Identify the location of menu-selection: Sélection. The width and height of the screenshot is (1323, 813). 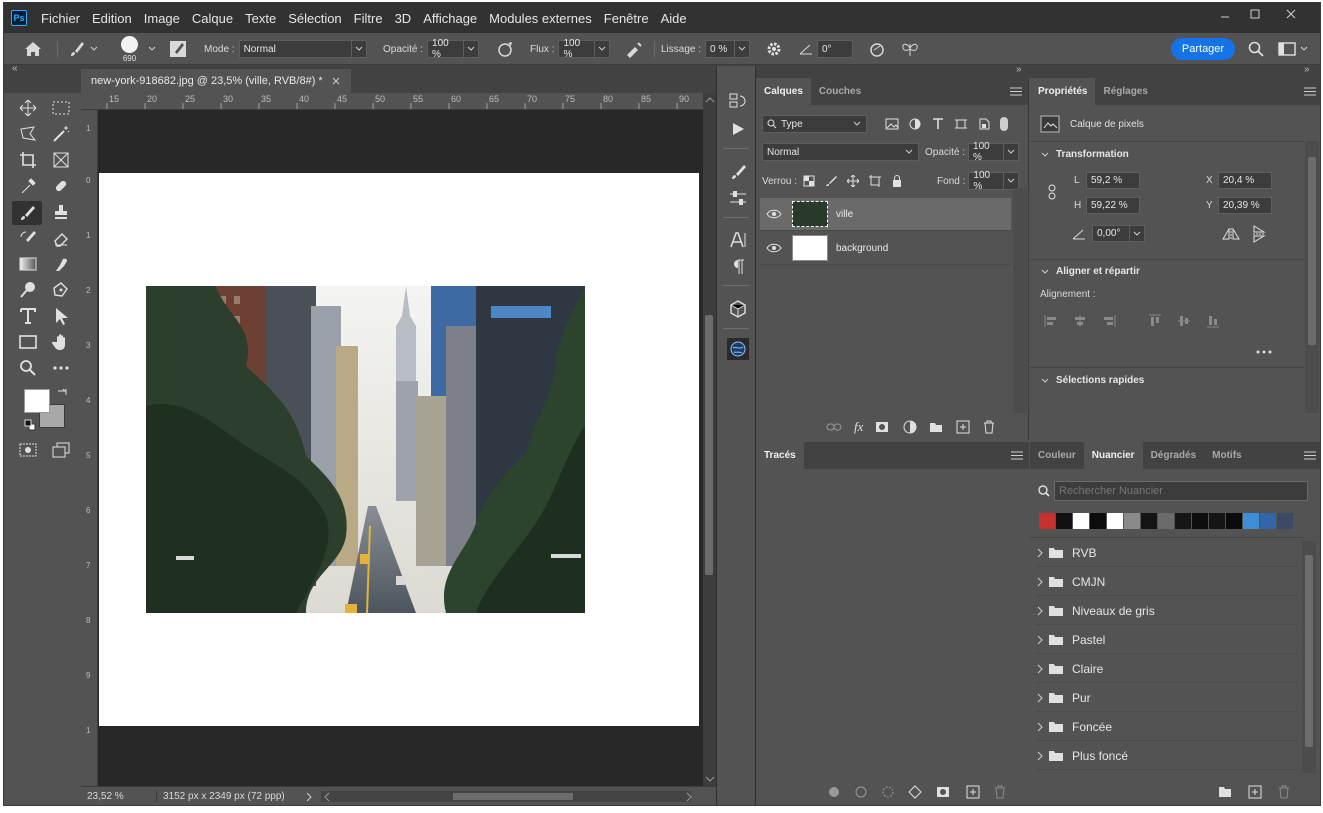
(314, 18).